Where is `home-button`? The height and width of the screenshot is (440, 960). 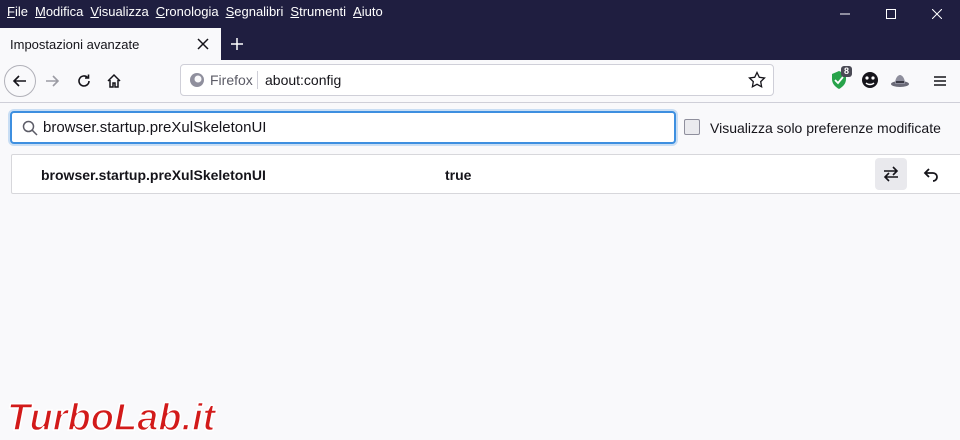 home-button is located at coordinates (114, 81).